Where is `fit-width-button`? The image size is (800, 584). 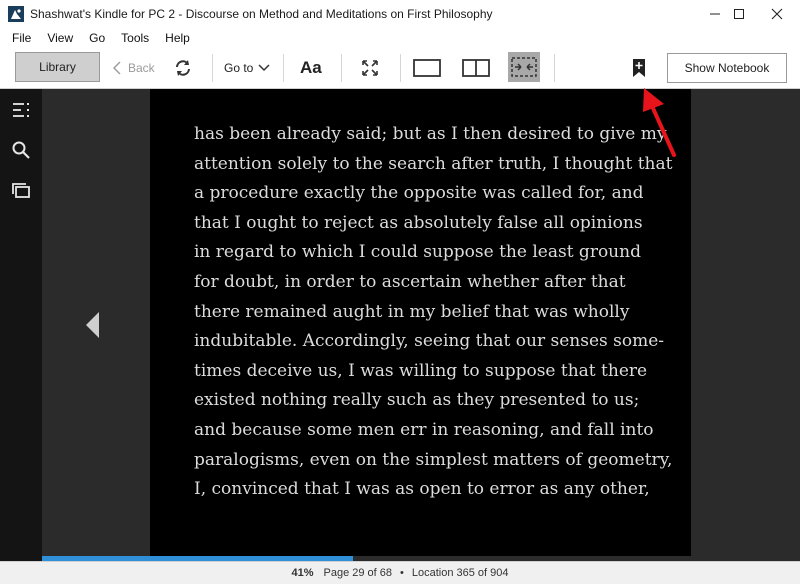
fit-width-button is located at coordinates (524, 67).